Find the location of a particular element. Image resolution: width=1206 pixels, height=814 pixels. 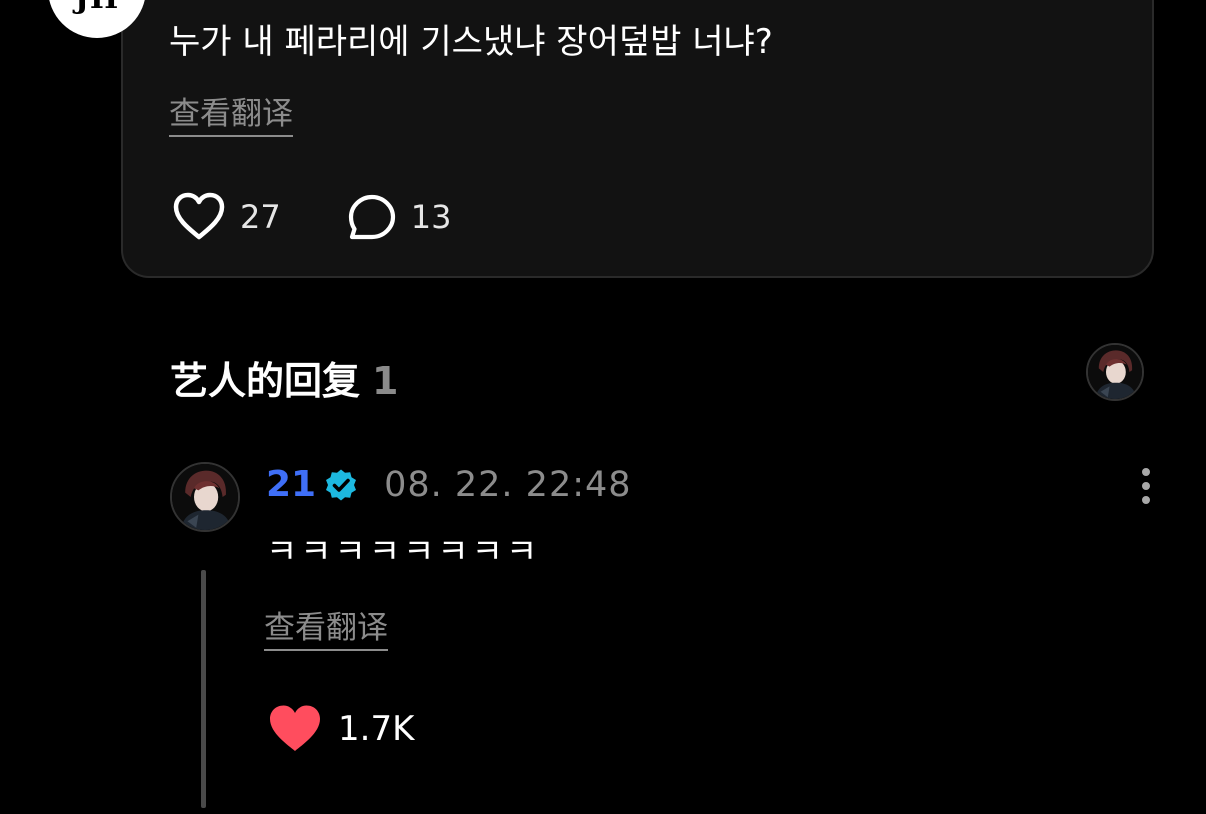

post-text: 누가 내 페라리에 기스냈냐 장어덮밥 너냐? is located at coordinates (471, 42).